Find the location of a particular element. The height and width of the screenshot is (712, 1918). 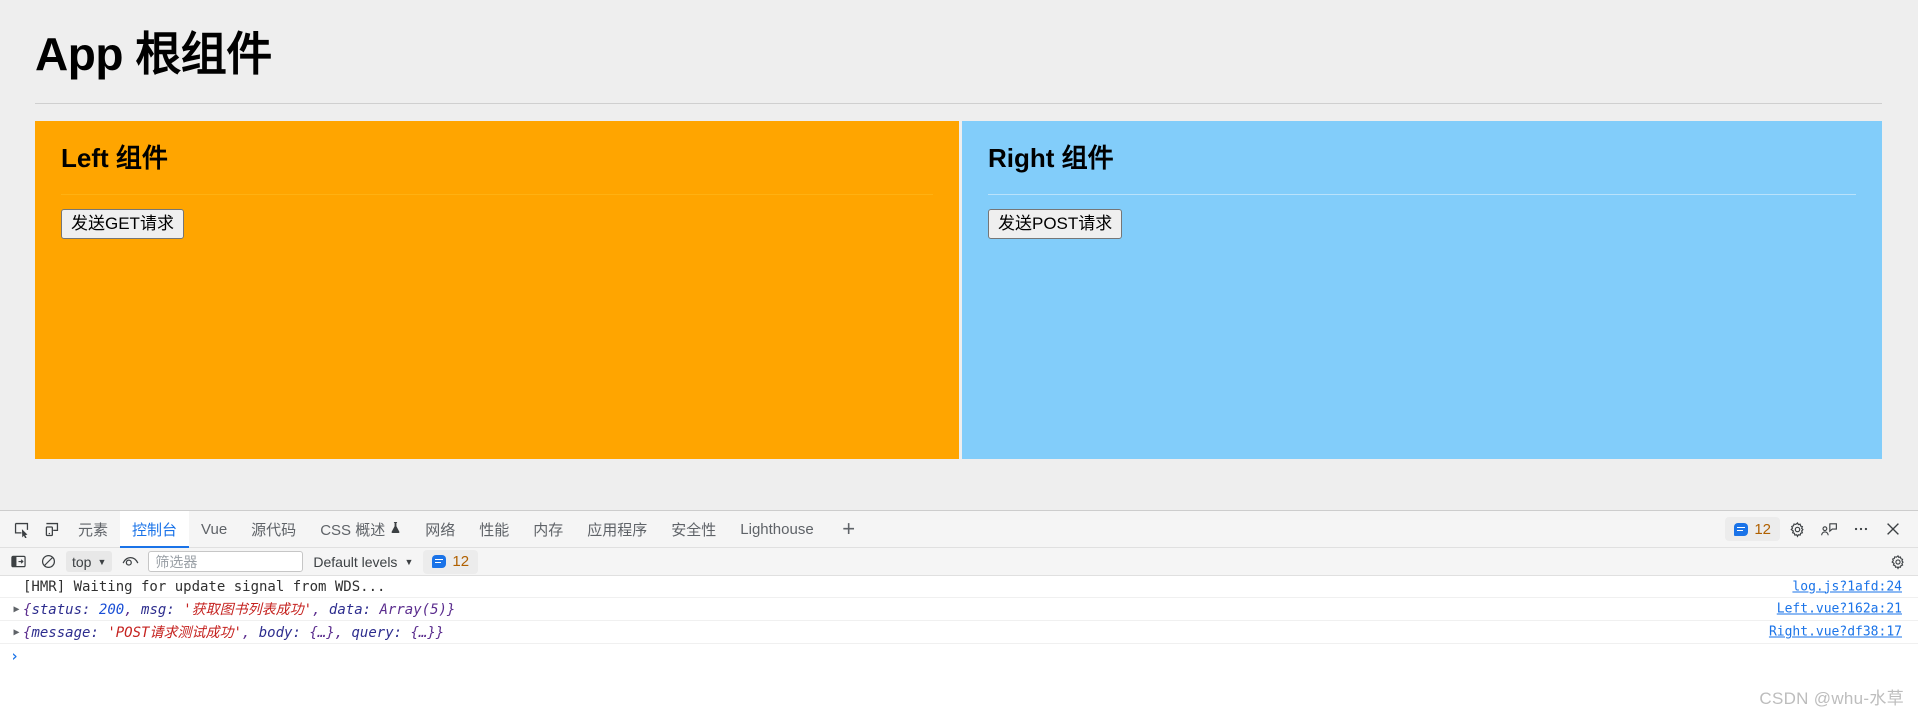

tab-css-overview: CSS 概述 is located at coordinates (360, 529).